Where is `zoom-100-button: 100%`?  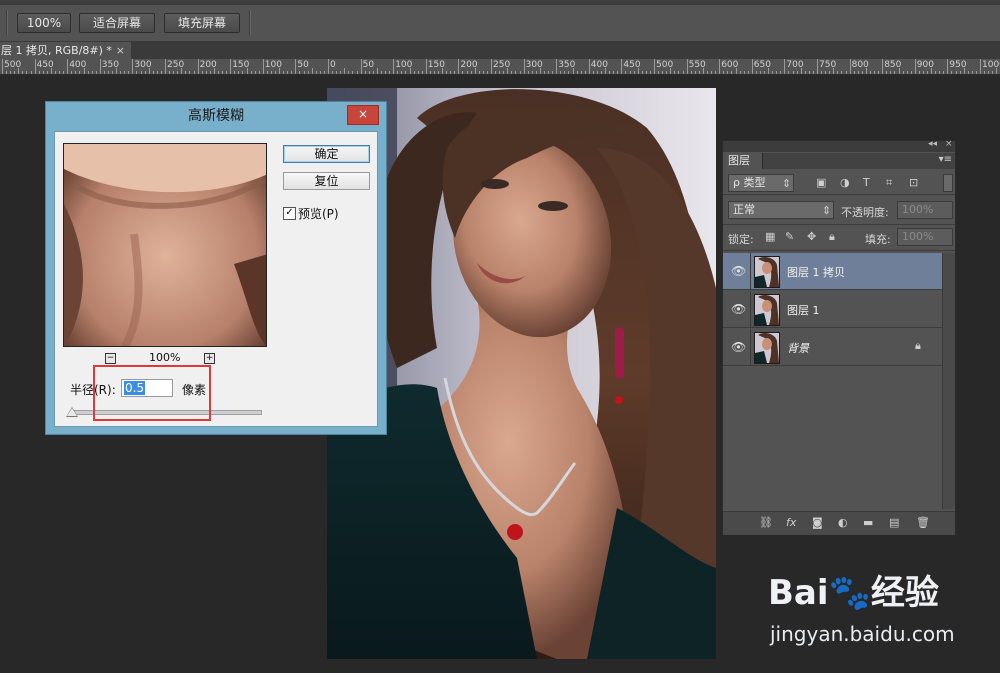 zoom-100-button: 100% is located at coordinates (44, 23).